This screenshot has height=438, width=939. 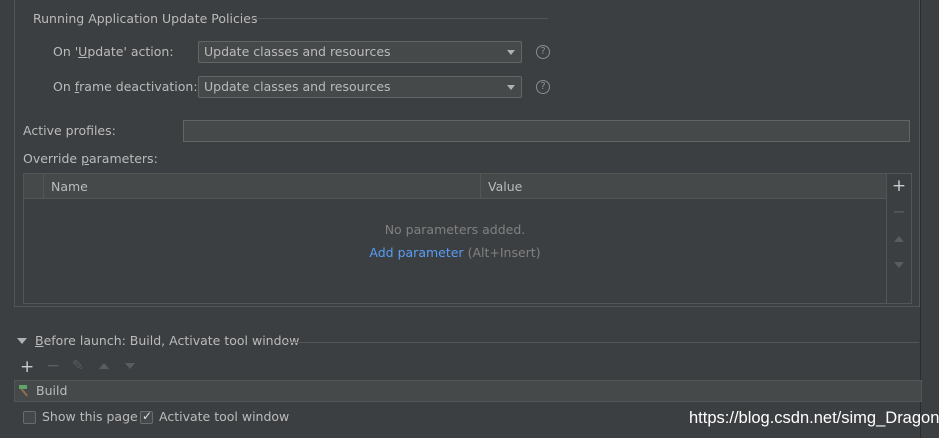 I want to click on add-parameter-link: Add parameter, so click(x=416, y=252).